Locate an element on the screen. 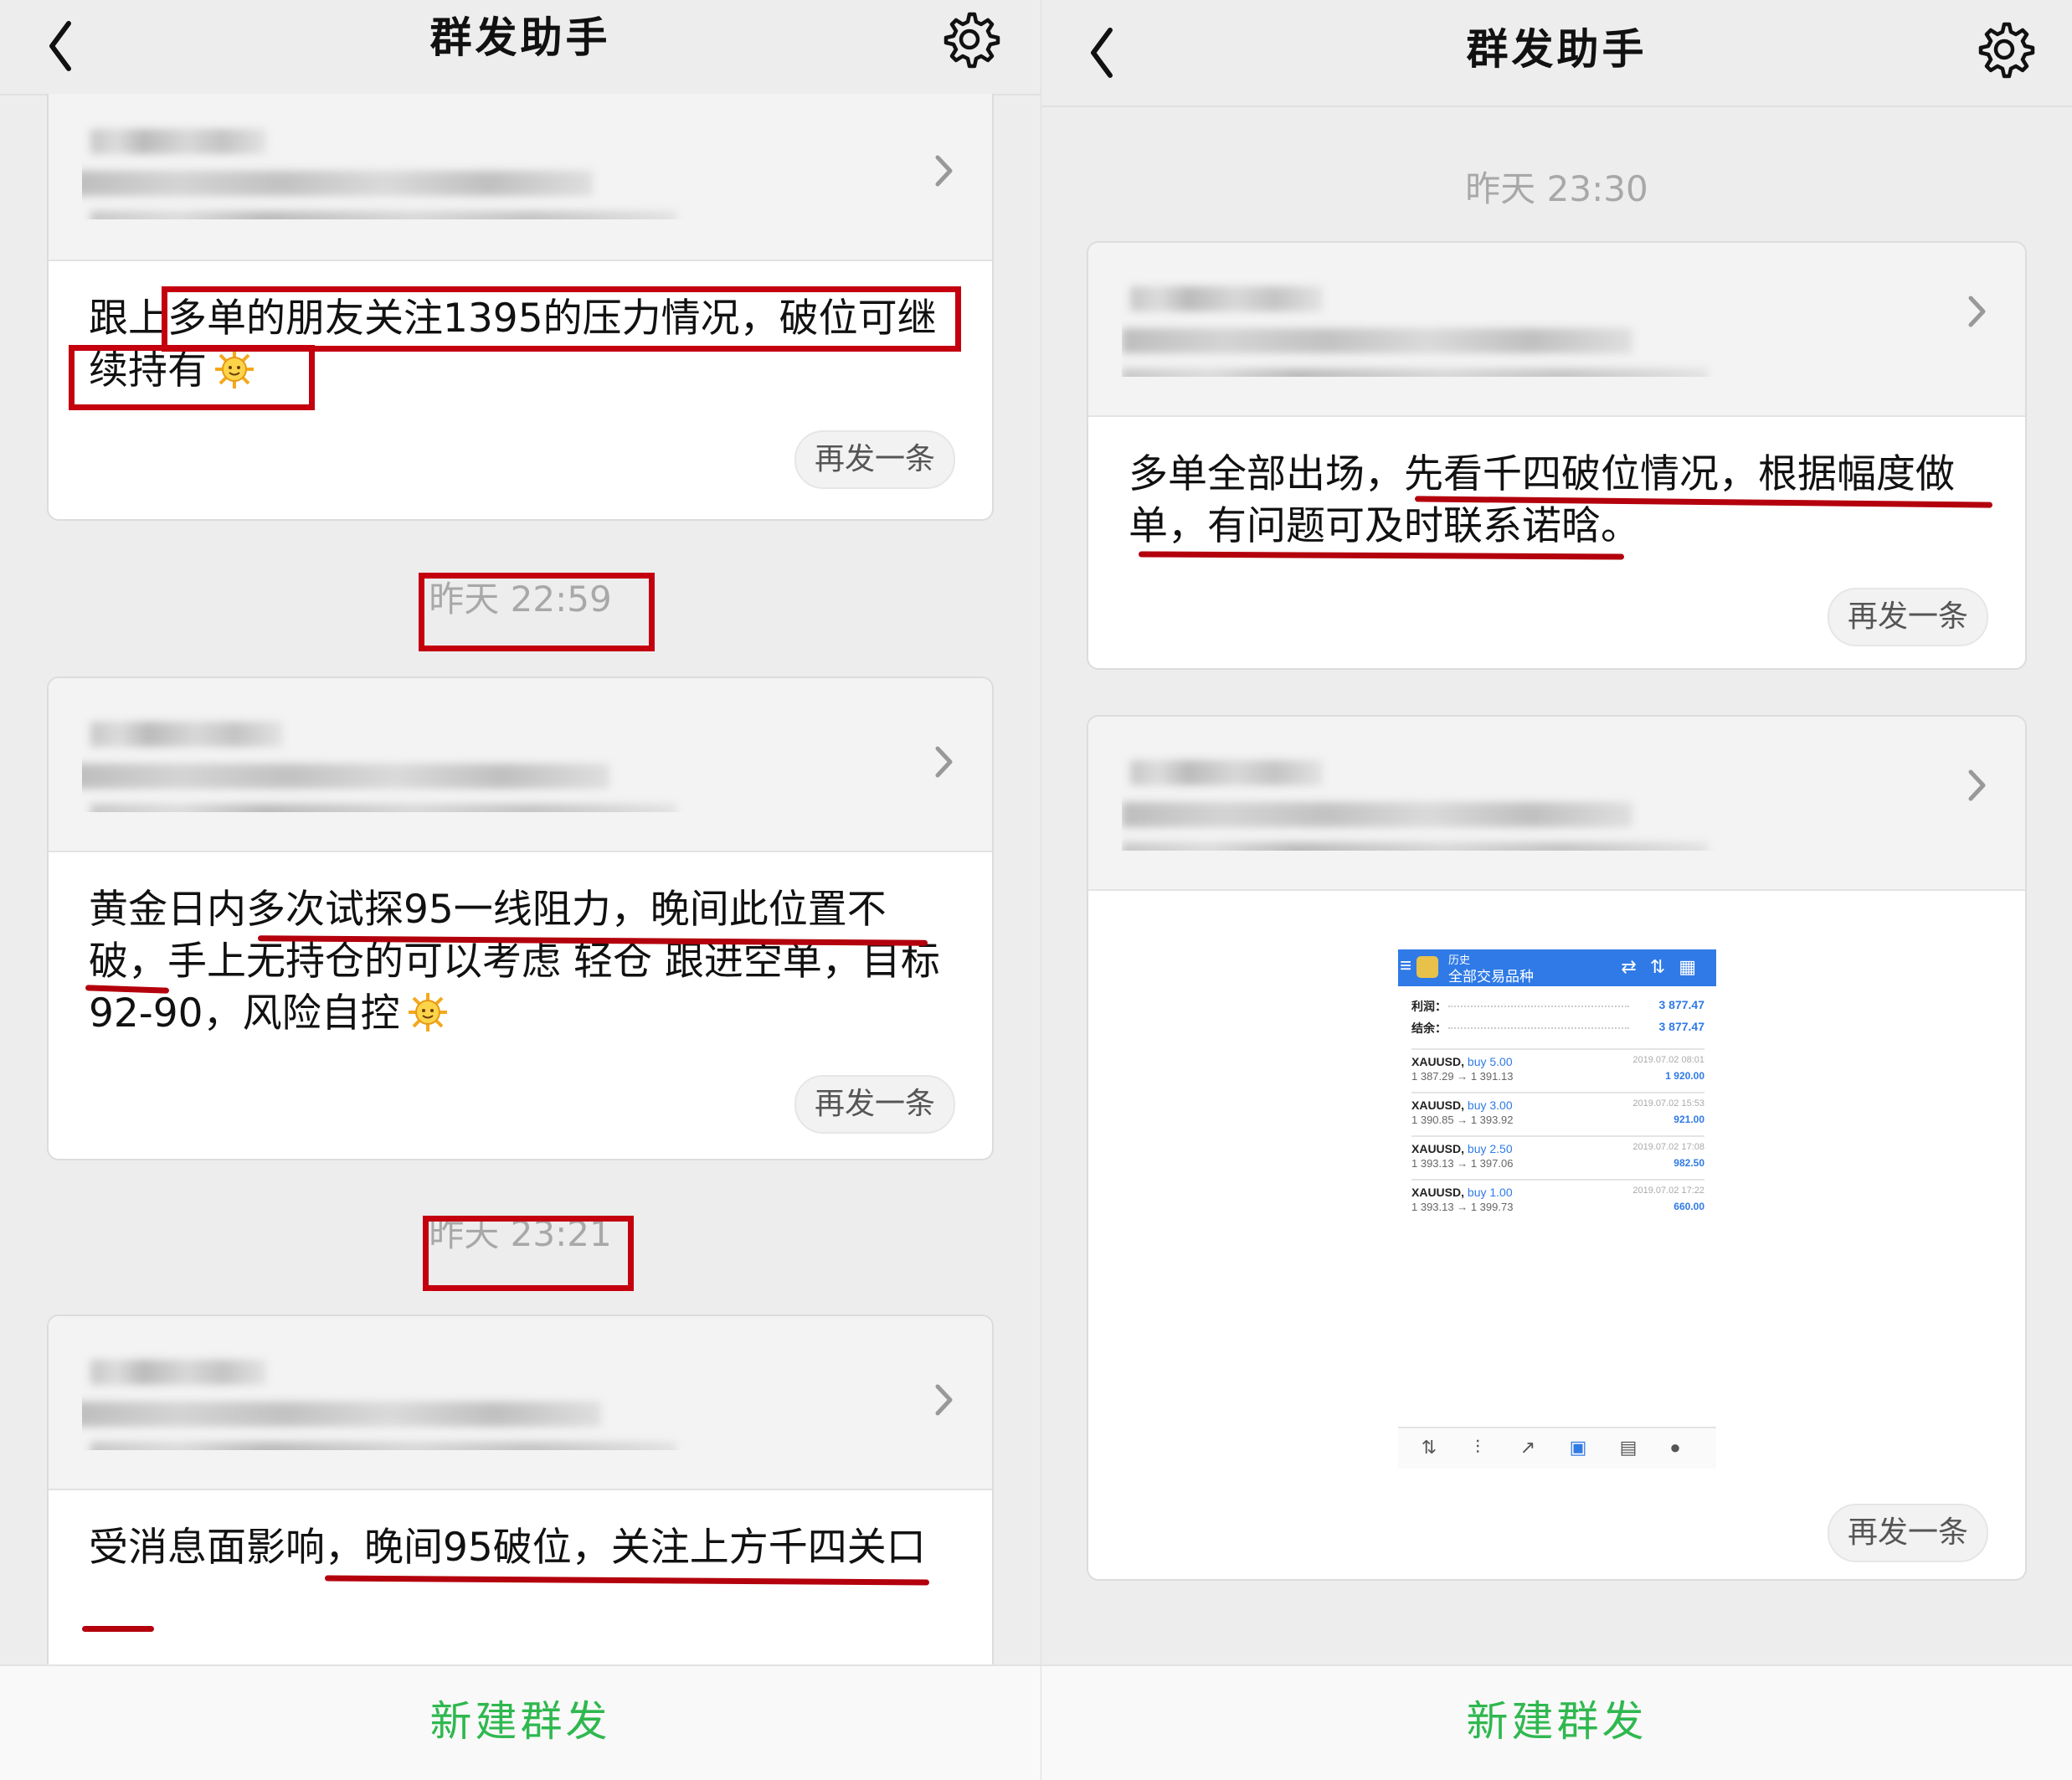  screenshot-toolbar-icons: ⇄⇅▦ is located at coordinates (1665, 966).